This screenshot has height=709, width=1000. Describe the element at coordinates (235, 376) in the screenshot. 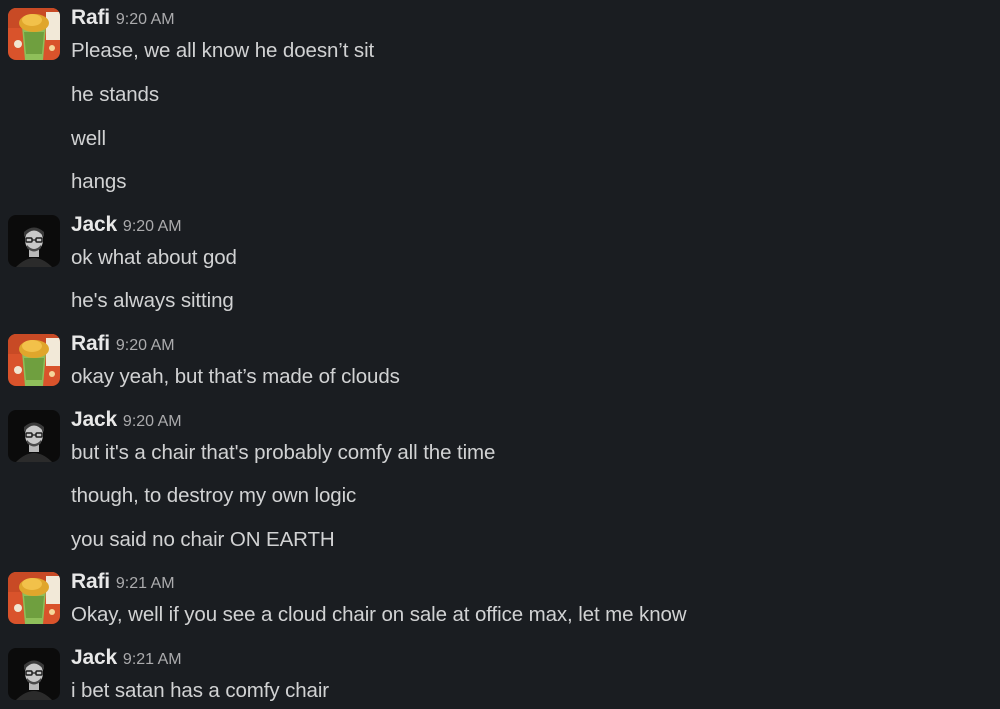

I see `message-text: okay yeah, but that’s made of clouds` at that location.